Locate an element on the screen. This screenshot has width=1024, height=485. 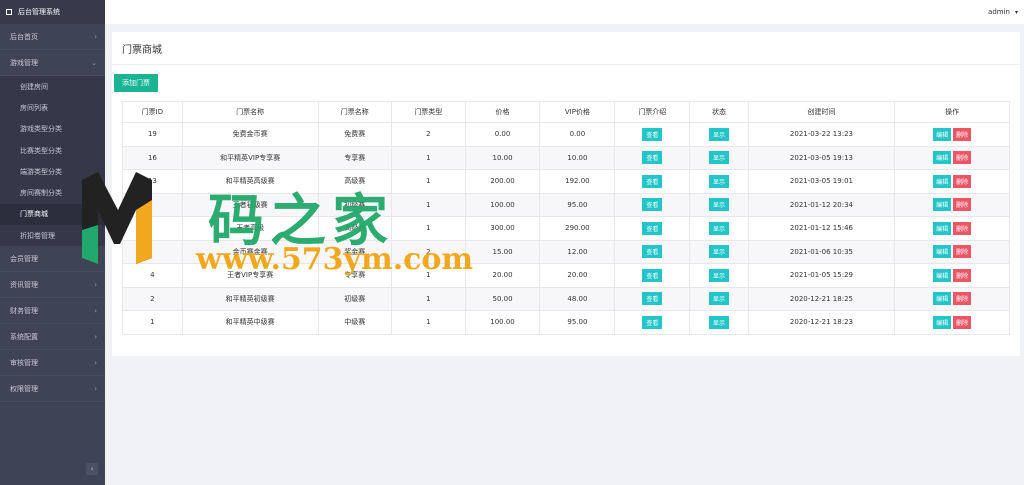
column-header: 创建时间 is located at coordinates (821, 112).